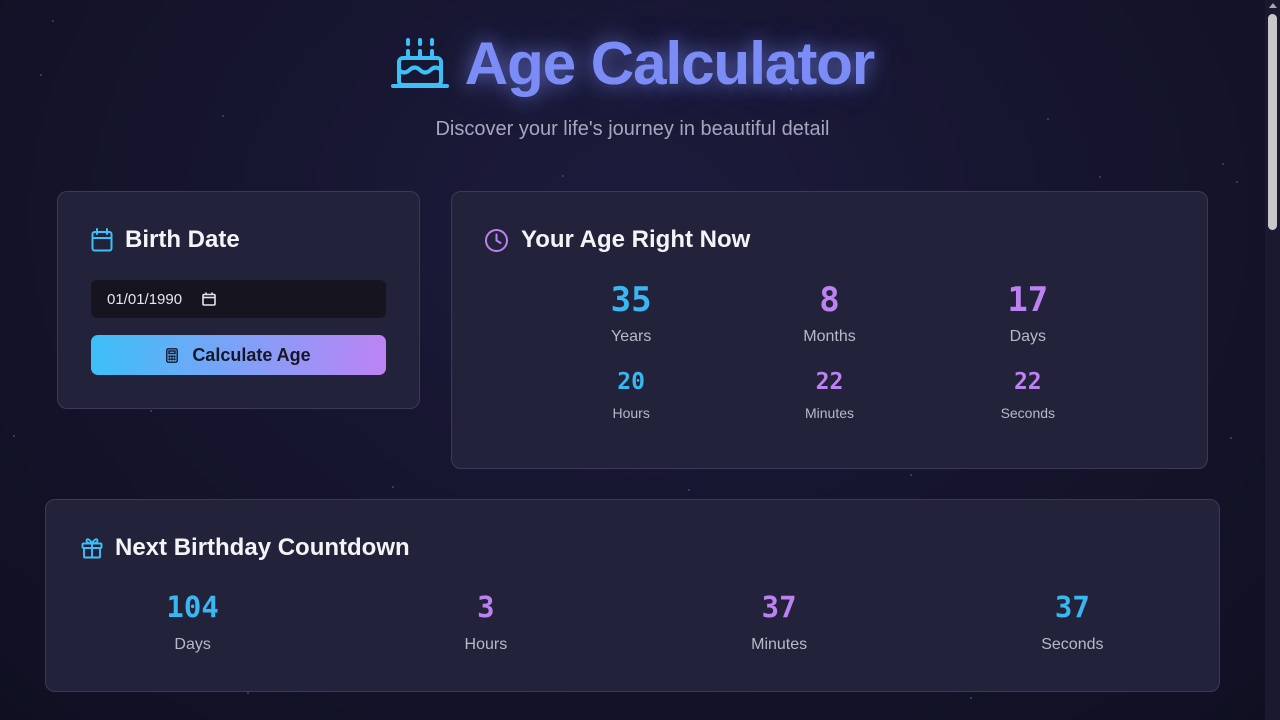 Image resolution: width=1280 pixels, height=720 pixels. I want to click on age-minutes-value: 22, so click(829, 382).